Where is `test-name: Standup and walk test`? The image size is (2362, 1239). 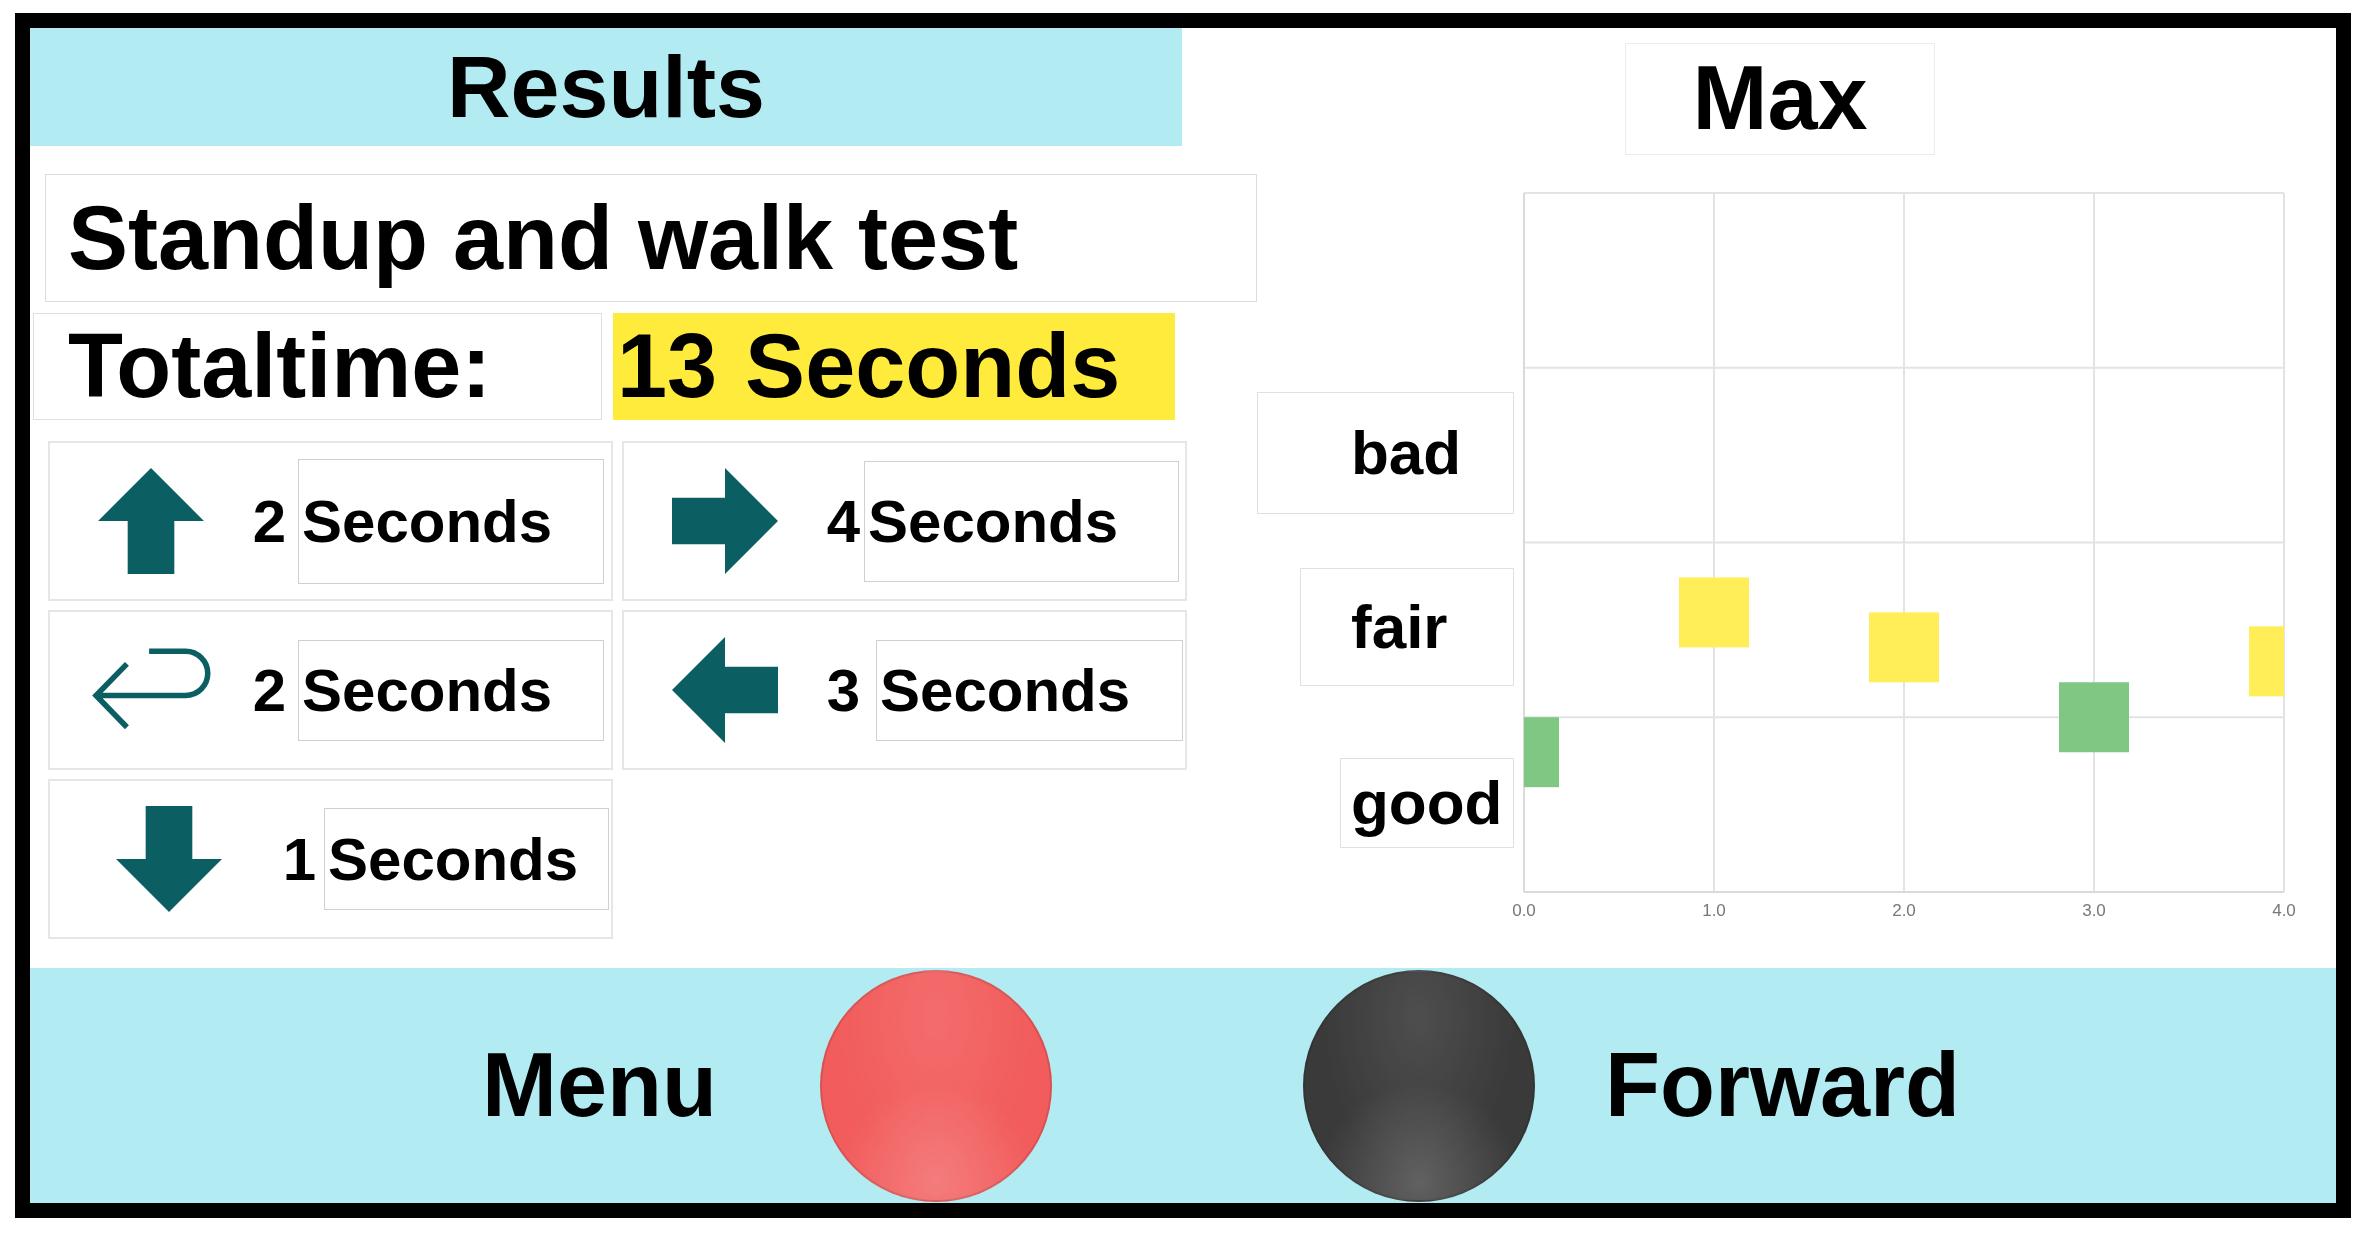 test-name: Standup and walk test is located at coordinates (543, 238).